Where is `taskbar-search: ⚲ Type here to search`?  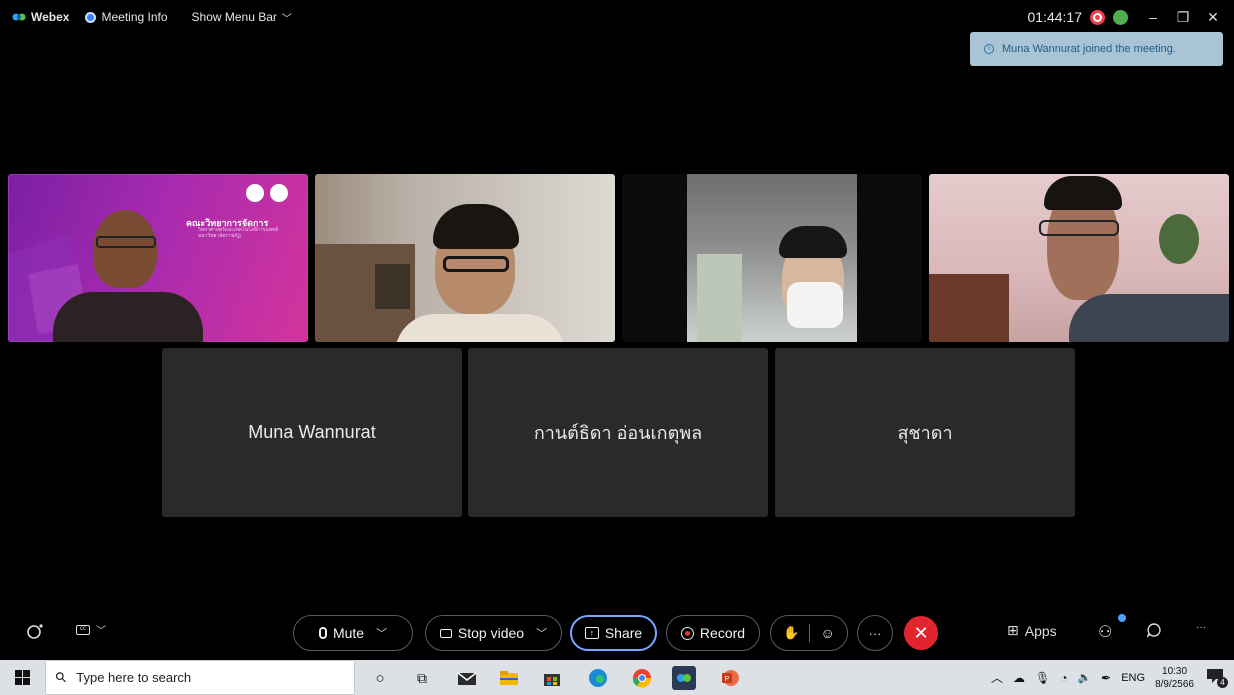
taskbar-search: ⚲ Type here to search is located at coordinates (200, 677).